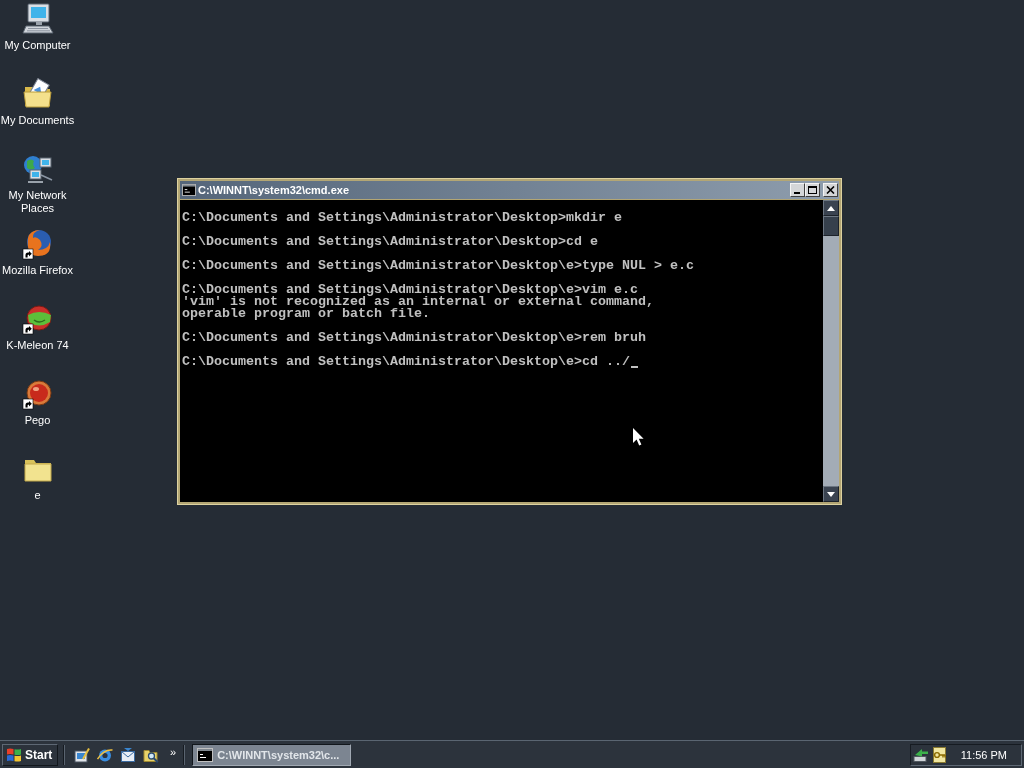 The height and width of the screenshot is (768, 1024). What do you see at coordinates (831, 351) in the screenshot?
I see `scrollbar` at bounding box center [831, 351].